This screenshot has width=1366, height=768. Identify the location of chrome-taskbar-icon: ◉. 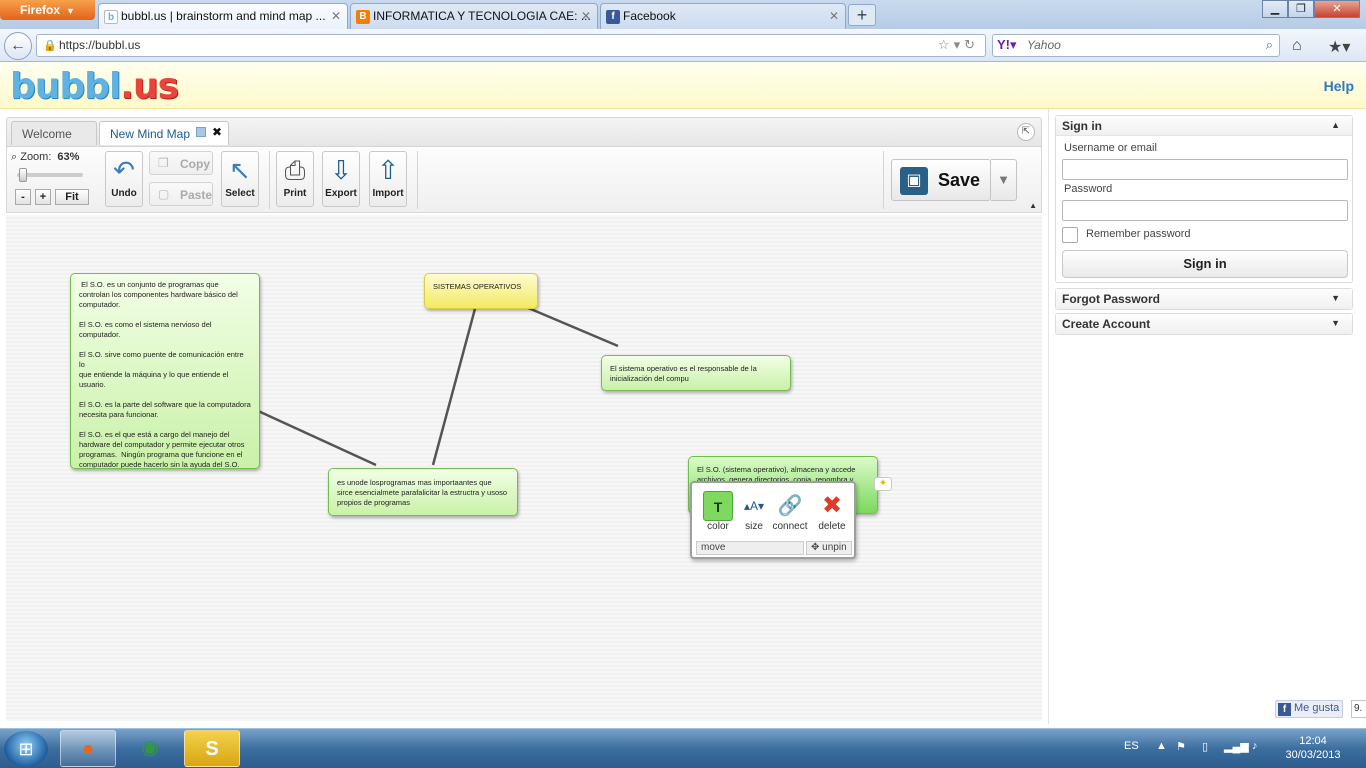
(150, 748).